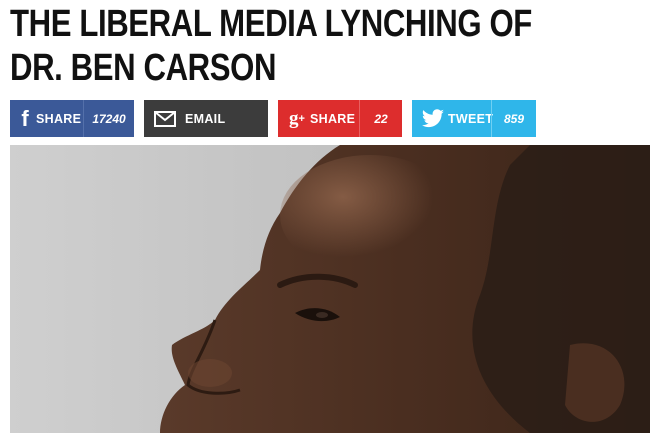  I want to click on google-plus-share-label: SHARE, so click(333, 118).